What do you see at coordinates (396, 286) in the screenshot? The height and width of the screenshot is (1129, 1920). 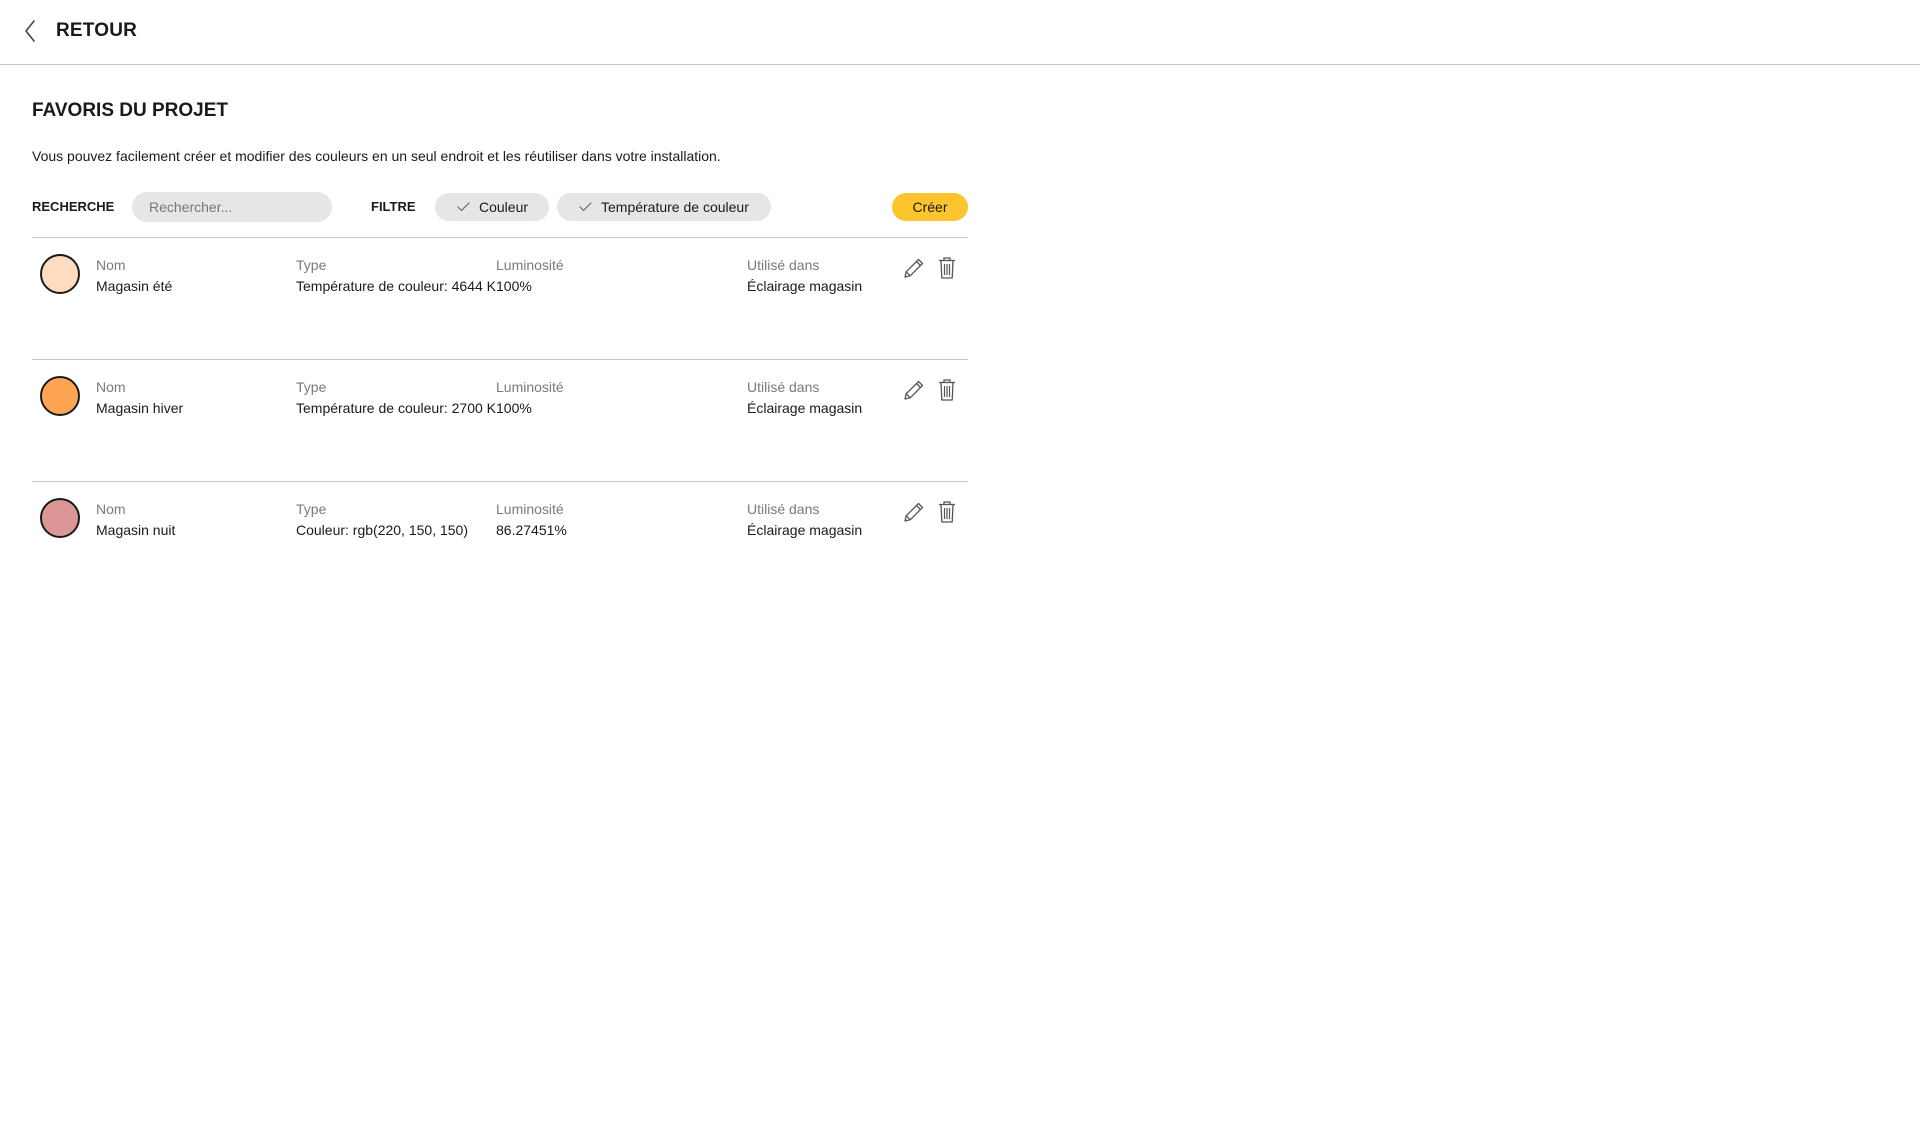 I see `type-value: Température de couleur: 4644 K` at bounding box center [396, 286].